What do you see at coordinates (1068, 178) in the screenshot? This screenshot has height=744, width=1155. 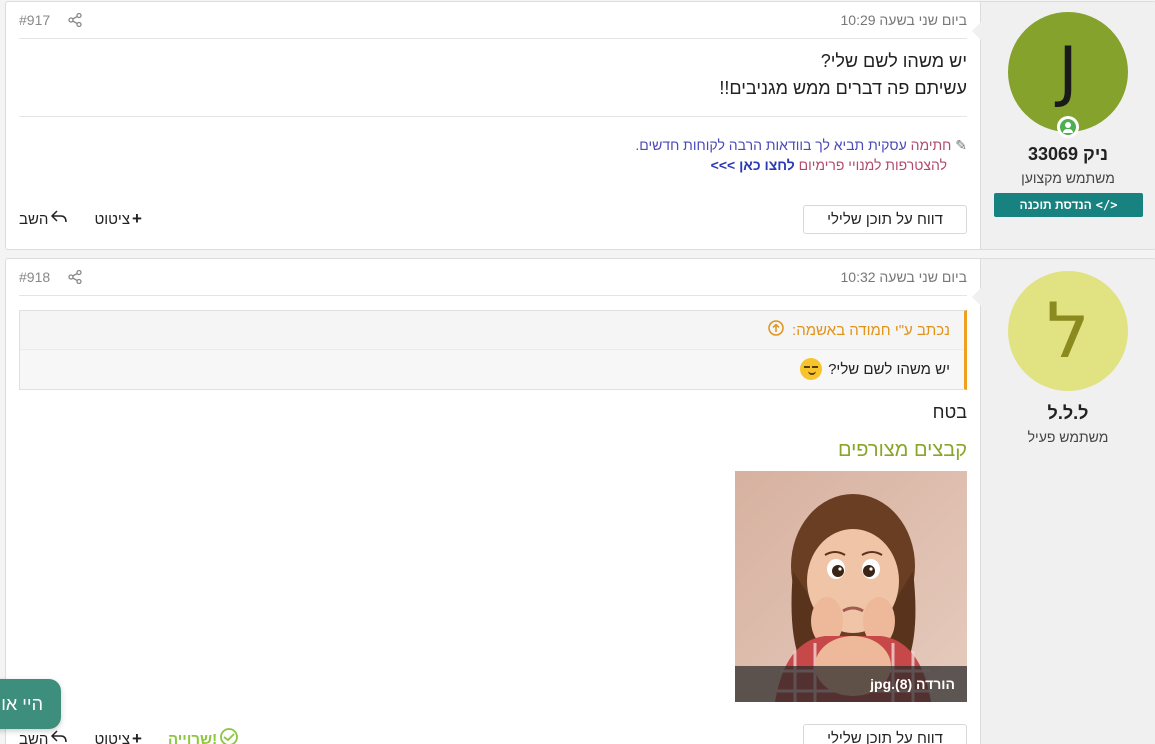 I see `user-title: משתמש מקצוען` at bounding box center [1068, 178].